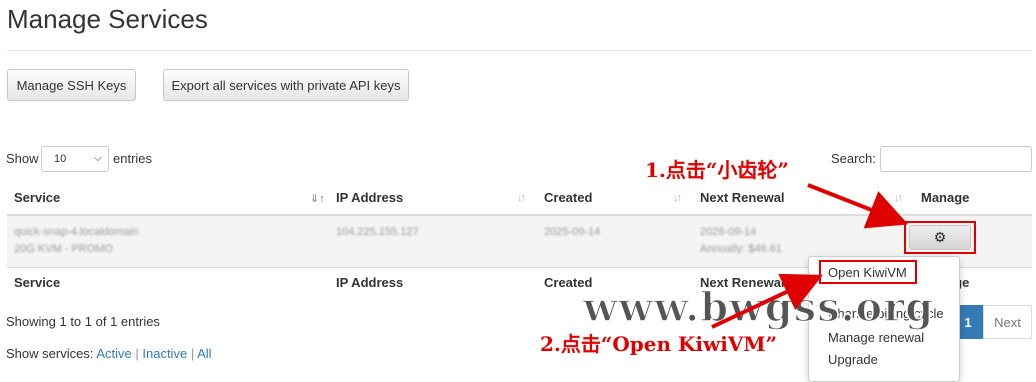  I want to click on arrow-to-kiwivm, so click(767, 301).